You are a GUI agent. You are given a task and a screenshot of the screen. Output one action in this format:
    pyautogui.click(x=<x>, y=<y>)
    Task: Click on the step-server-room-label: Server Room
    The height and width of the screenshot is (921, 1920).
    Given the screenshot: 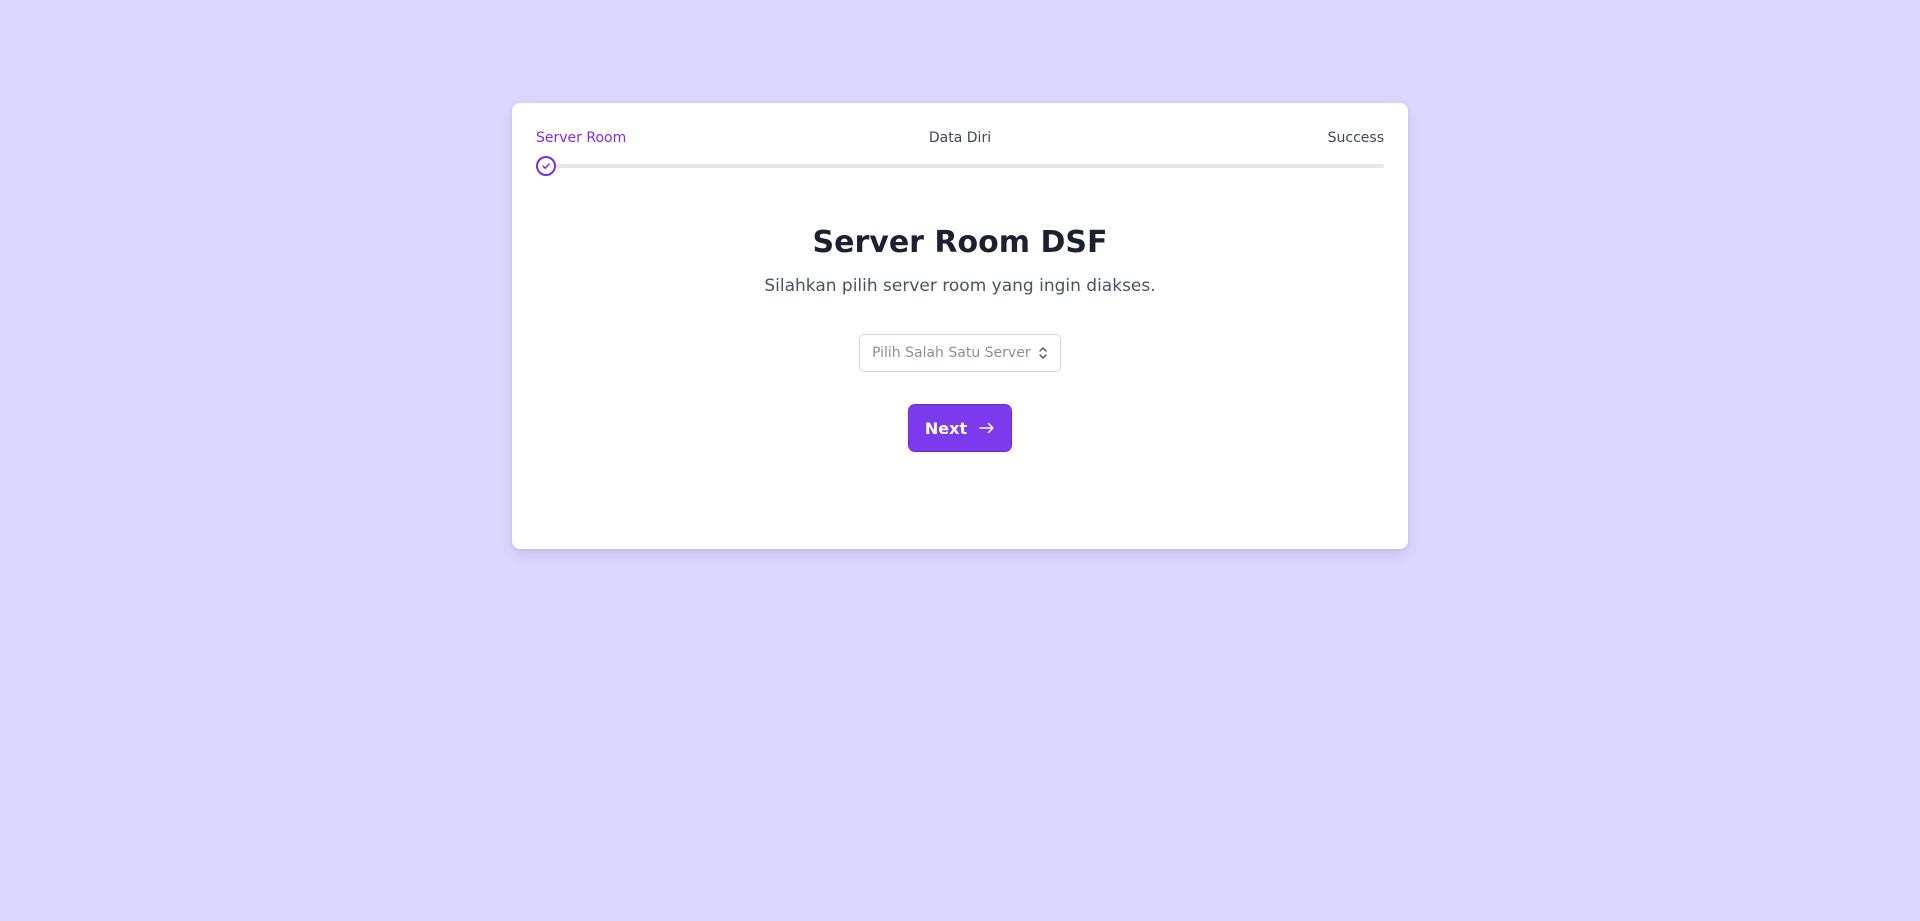 What is the action you would take?
    pyautogui.click(x=581, y=138)
    